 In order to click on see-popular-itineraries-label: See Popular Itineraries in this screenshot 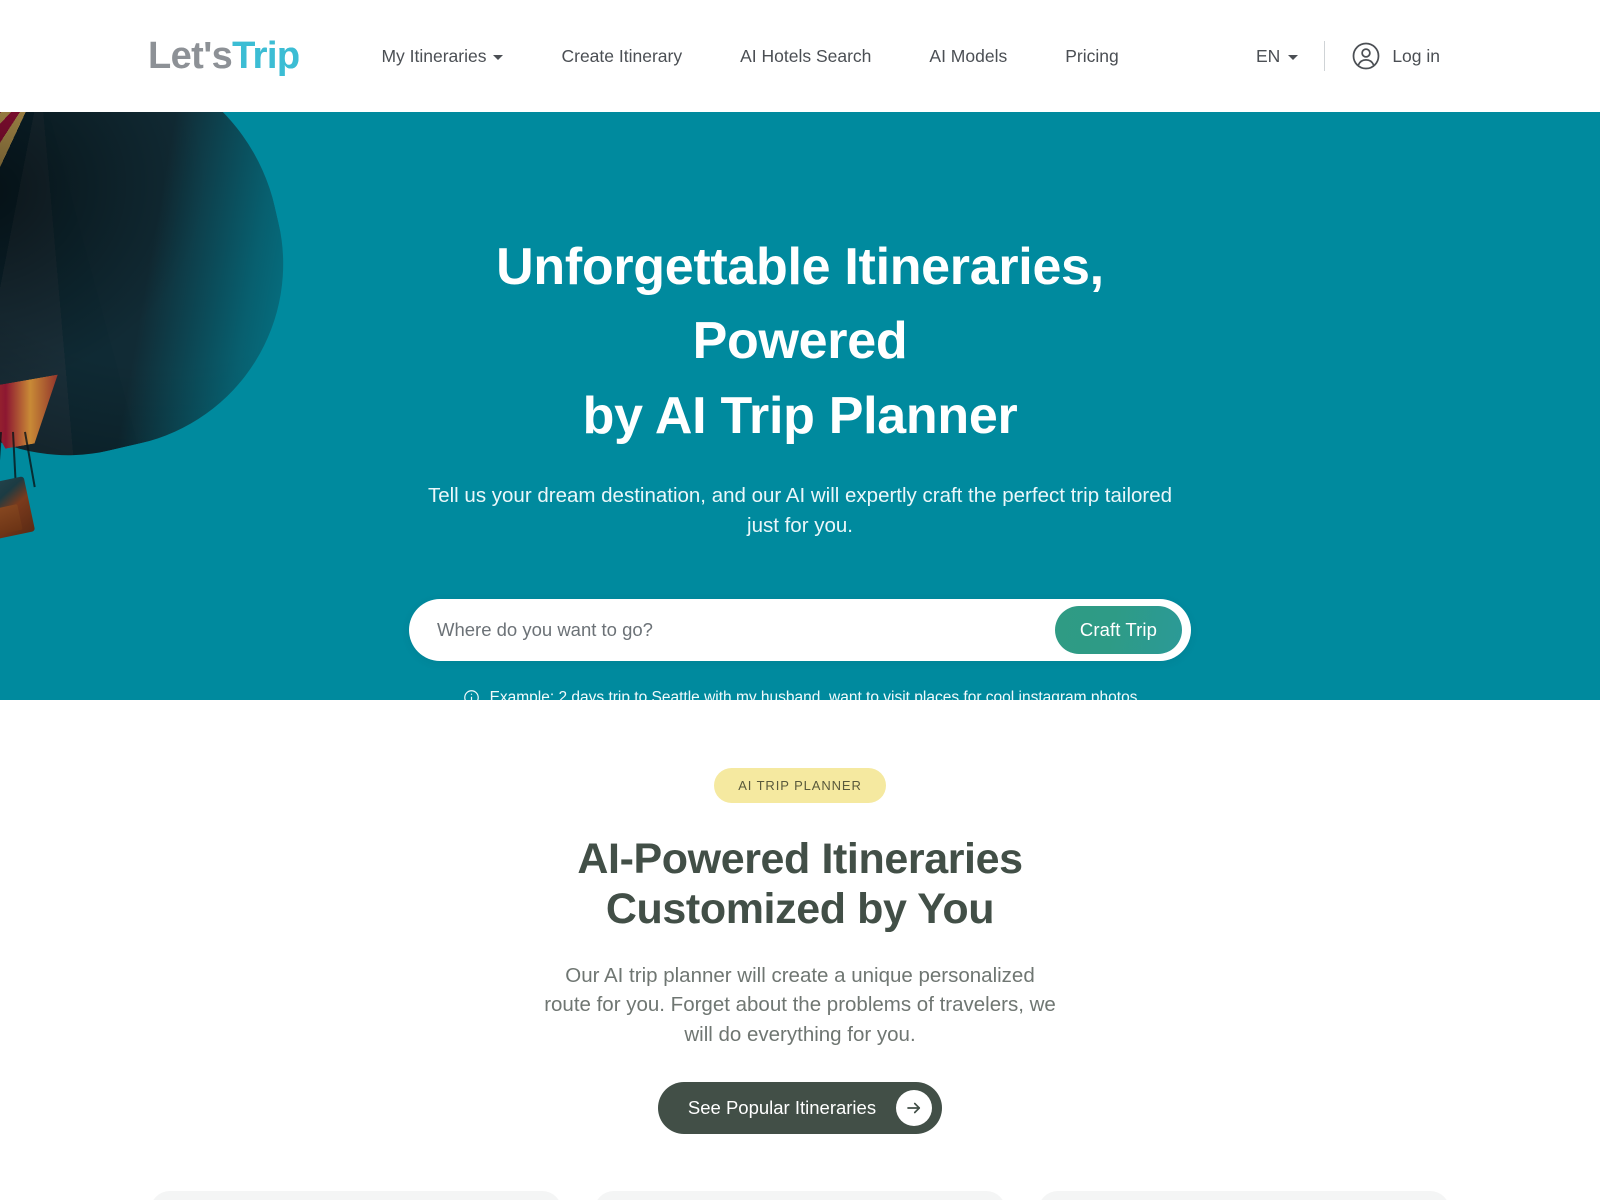, I will do `click(782, 1107)`.